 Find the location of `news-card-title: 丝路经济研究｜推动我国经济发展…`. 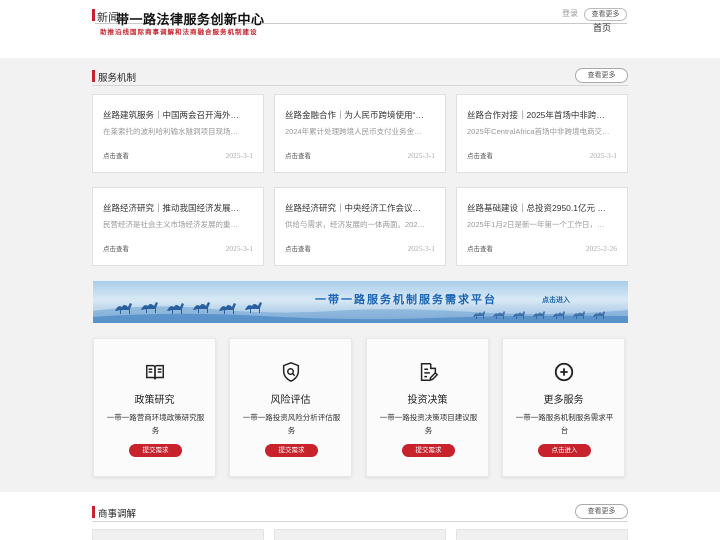

news-card-title: 丝路经济研究｜推动我国经济发展… is located at coordinates (179, 208).